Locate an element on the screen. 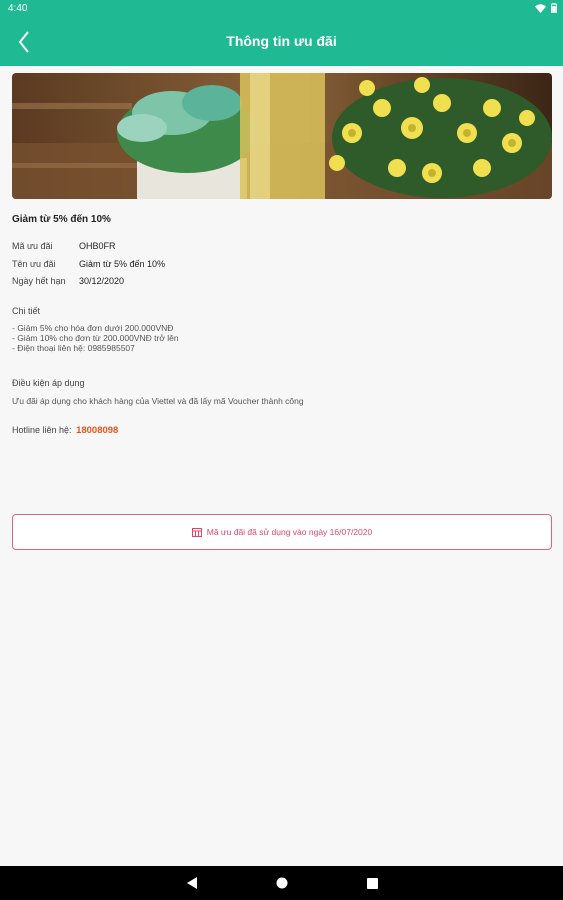 This screenshot has height=900, width=563. promo-code-label: Mã ưu đãi is located at coordinates (32, 246).